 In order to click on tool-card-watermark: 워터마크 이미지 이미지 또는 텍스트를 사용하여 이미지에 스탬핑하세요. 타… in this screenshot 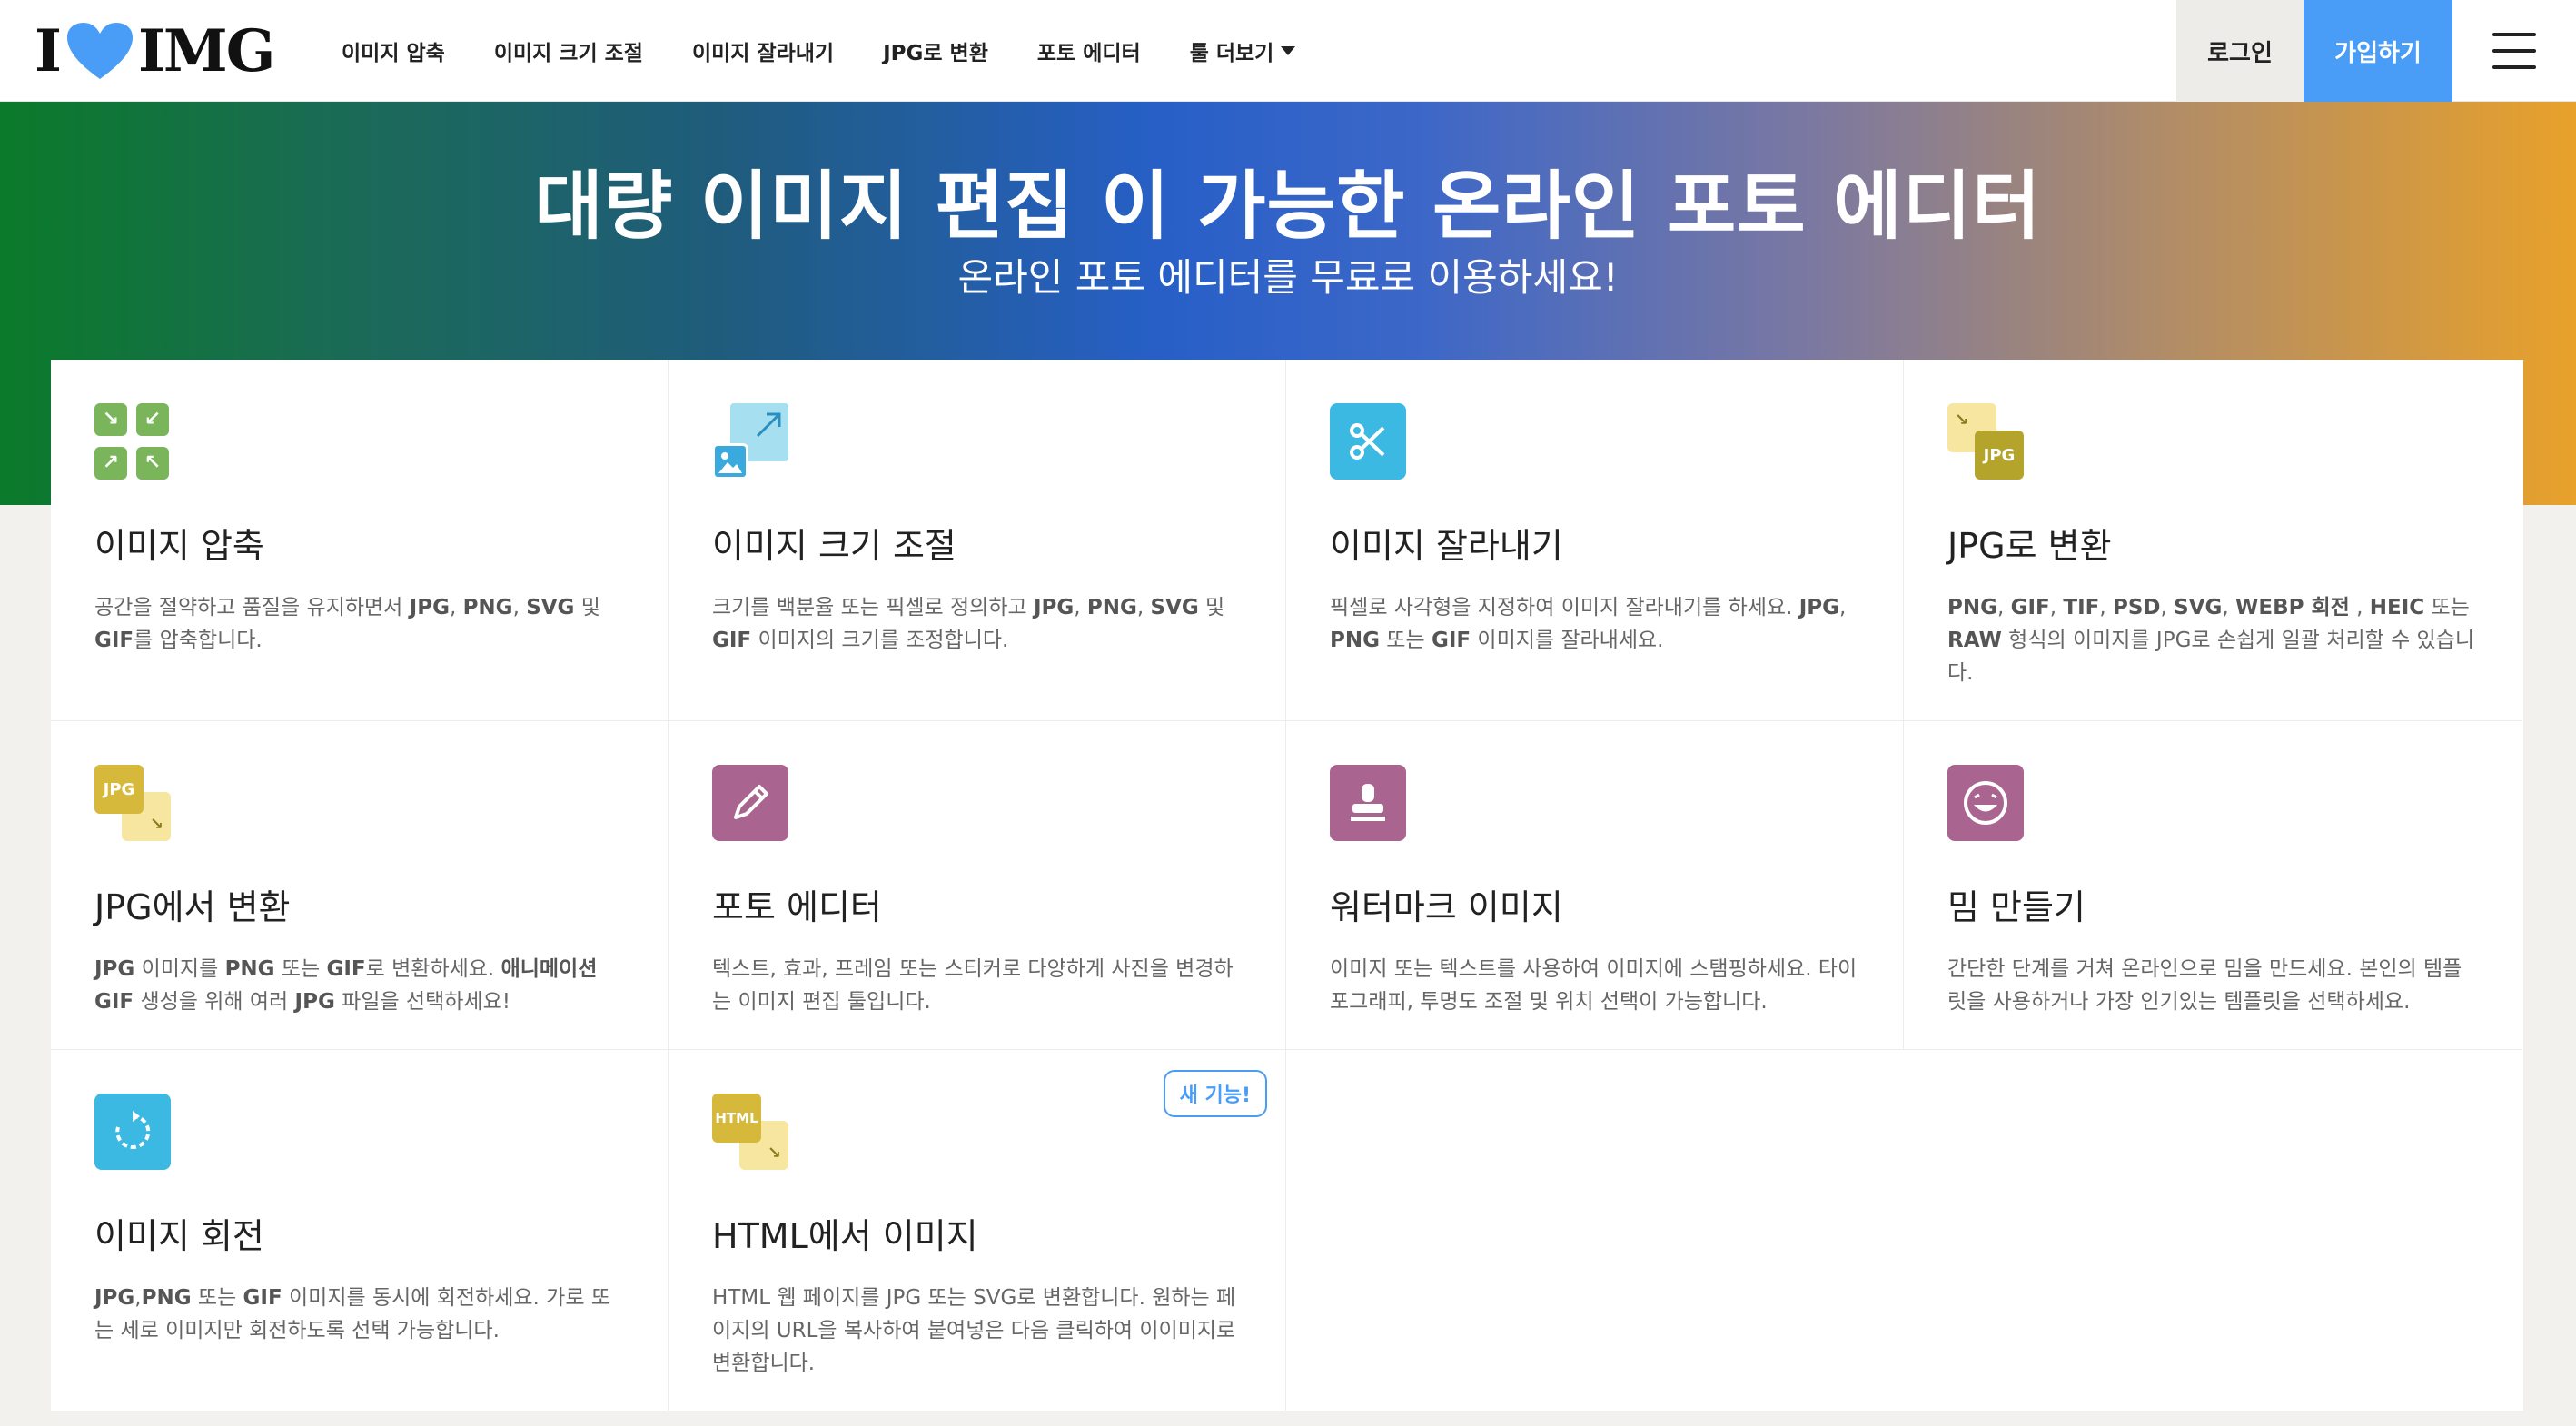, I will do `click(1595, 885)`.